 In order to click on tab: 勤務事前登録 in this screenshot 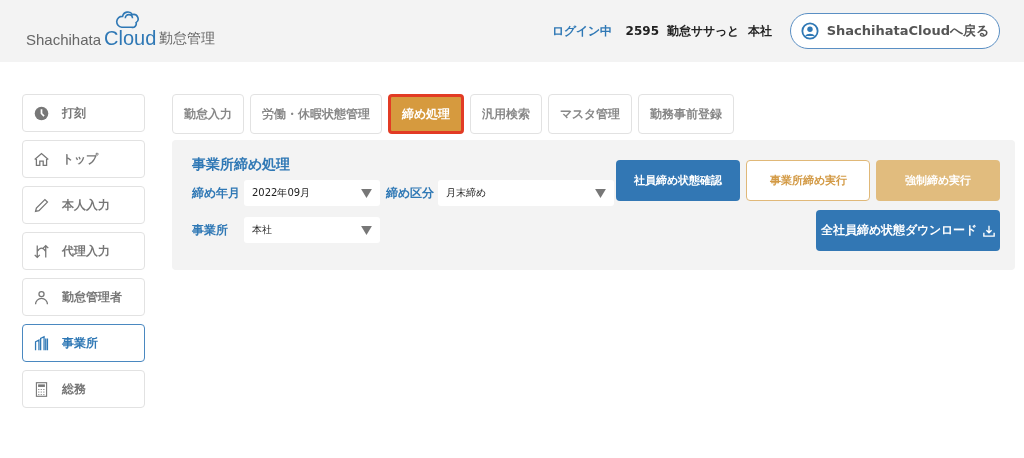, I will do `click(686, 114)`.